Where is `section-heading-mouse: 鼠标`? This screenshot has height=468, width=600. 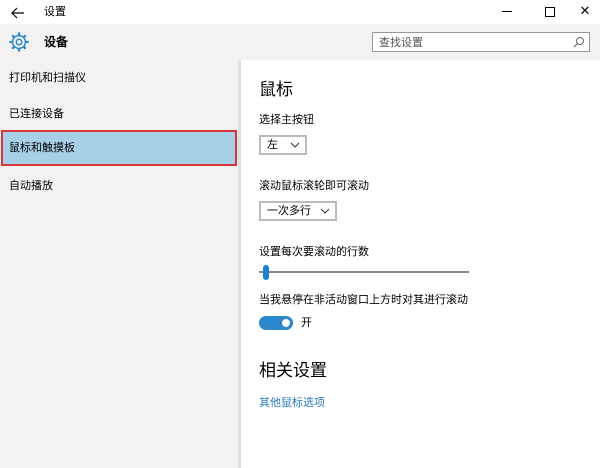
section-heading-mouse: 鼠标 is located at coordinates (276, 90).